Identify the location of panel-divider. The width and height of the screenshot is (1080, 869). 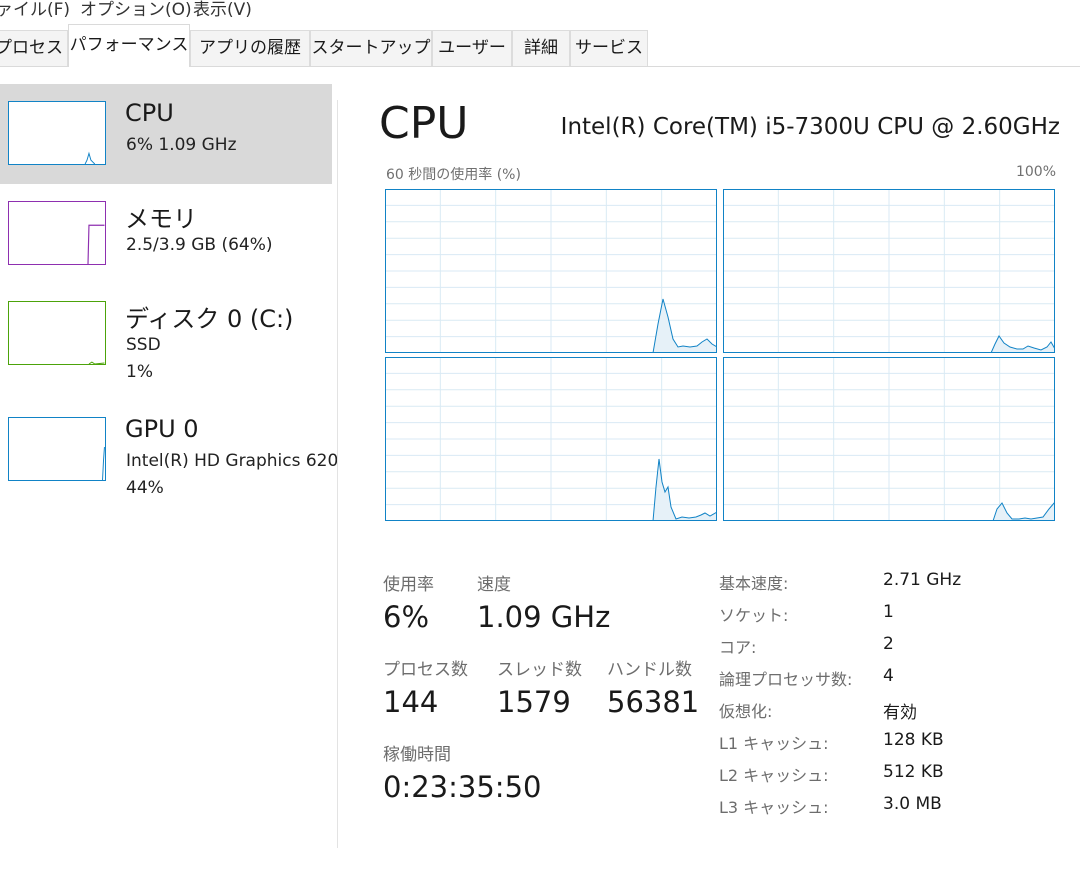
(337, 474).